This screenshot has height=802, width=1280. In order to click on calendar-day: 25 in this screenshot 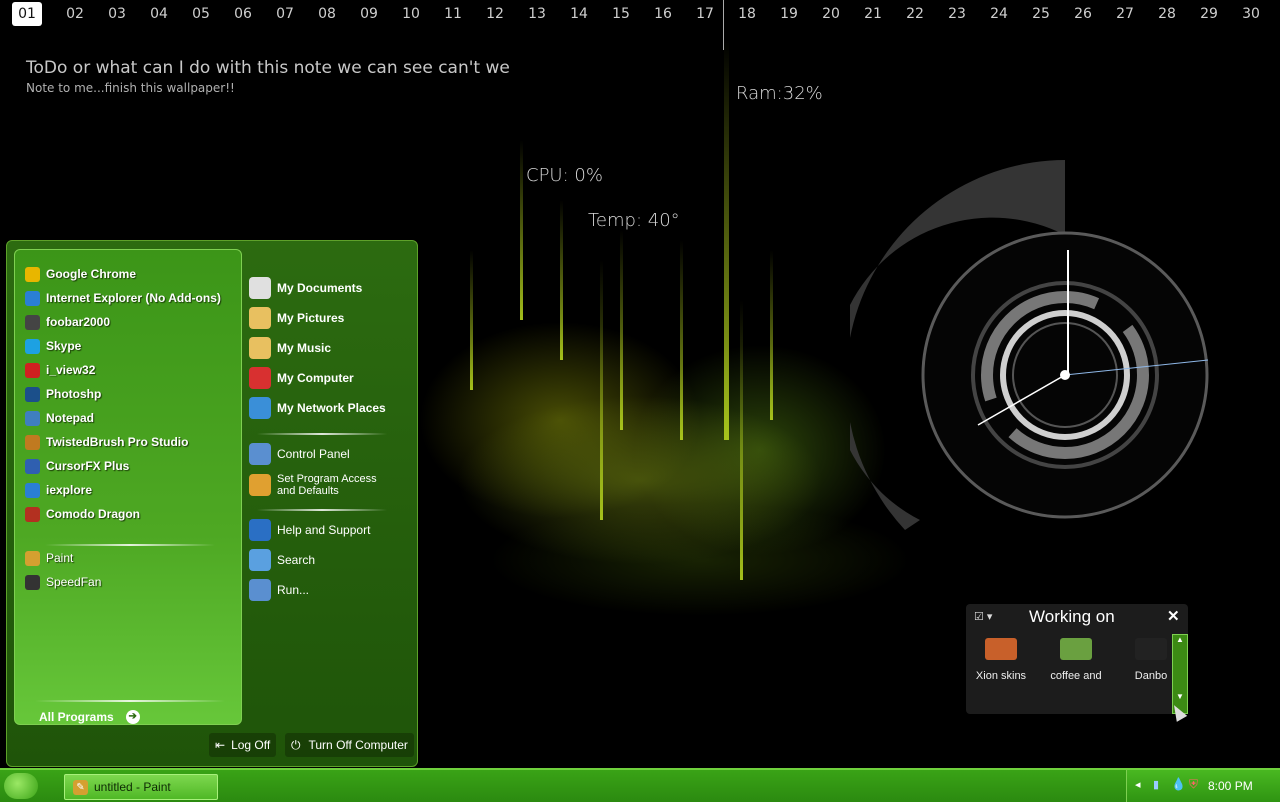, I will do `click(1041, 14)`.